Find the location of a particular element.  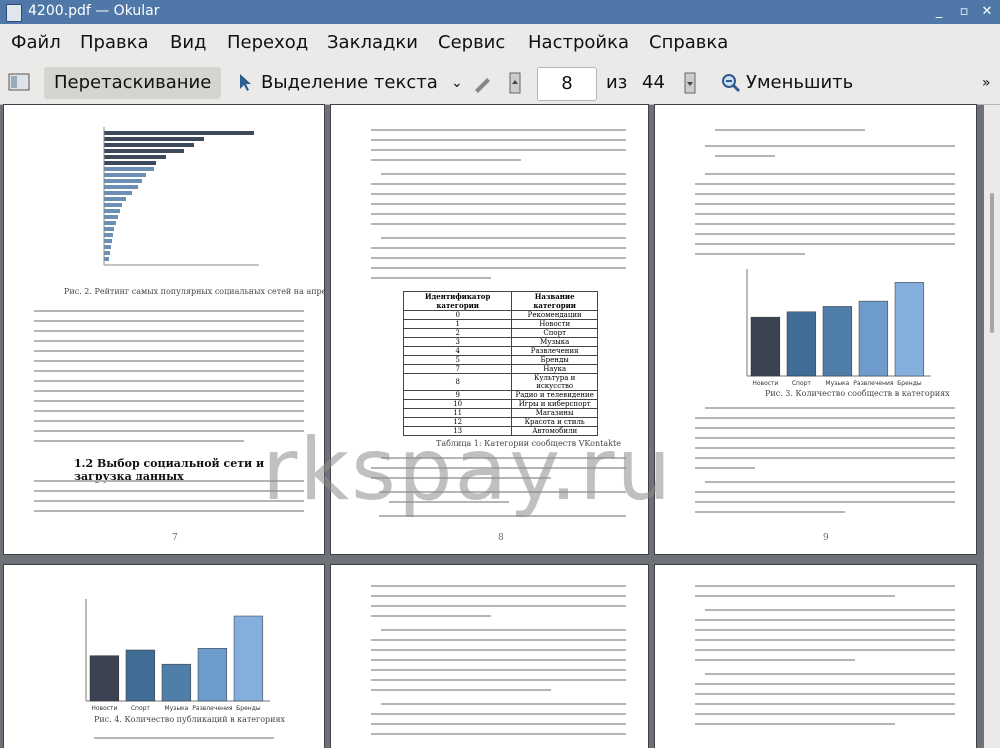

table-cell: 9 is located at coordinates (457, 395).